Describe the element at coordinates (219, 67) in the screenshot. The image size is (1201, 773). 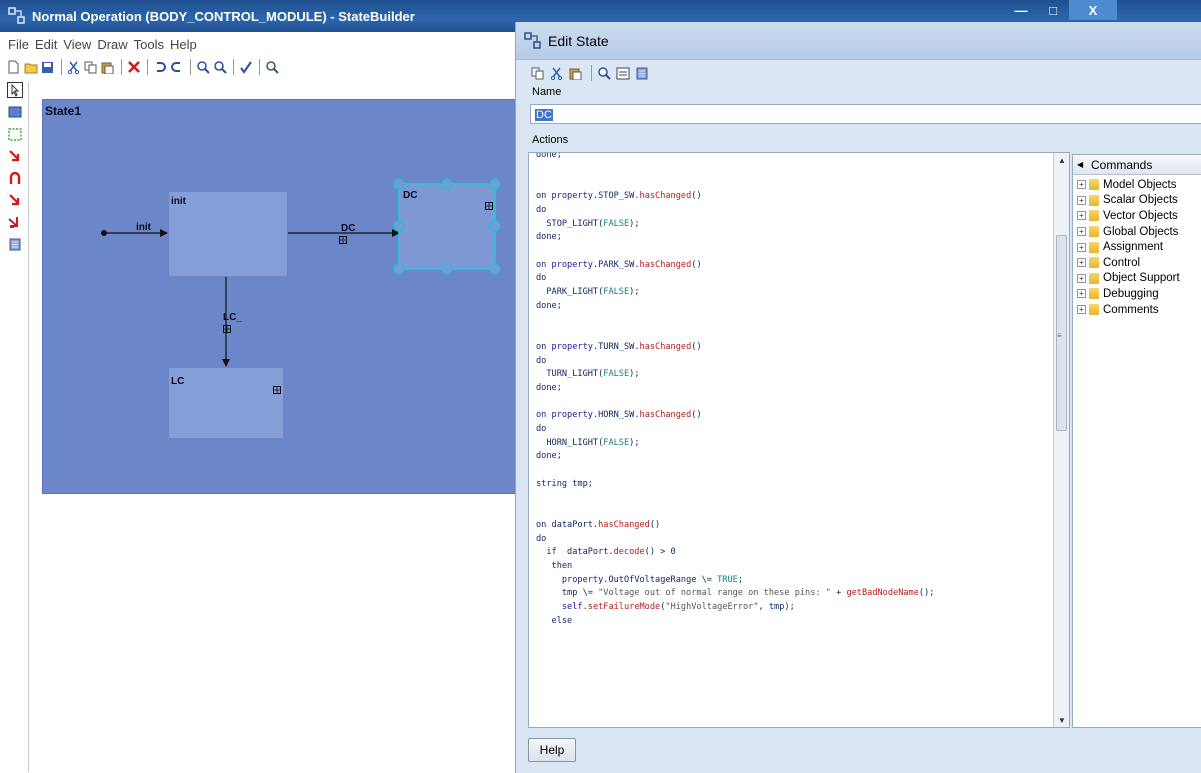
I see `zoom-out-icon` at that location.